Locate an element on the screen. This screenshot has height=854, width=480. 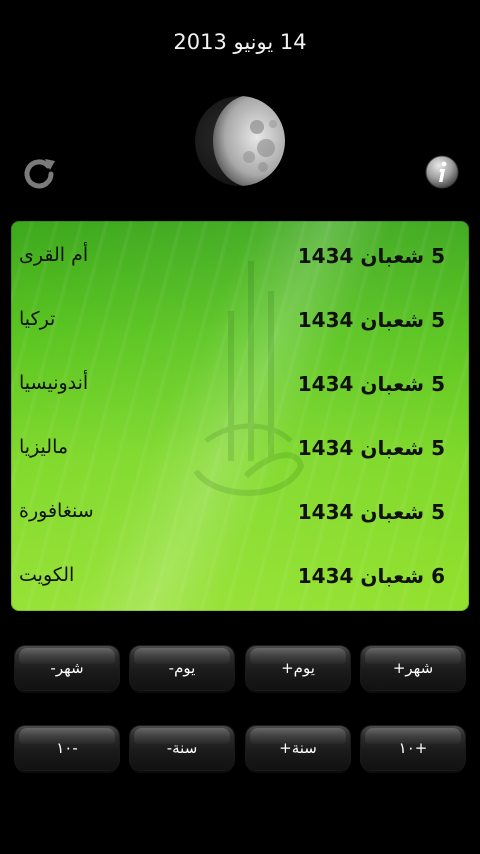
country-name: ماليزيا is located at coordinates (44, 447).